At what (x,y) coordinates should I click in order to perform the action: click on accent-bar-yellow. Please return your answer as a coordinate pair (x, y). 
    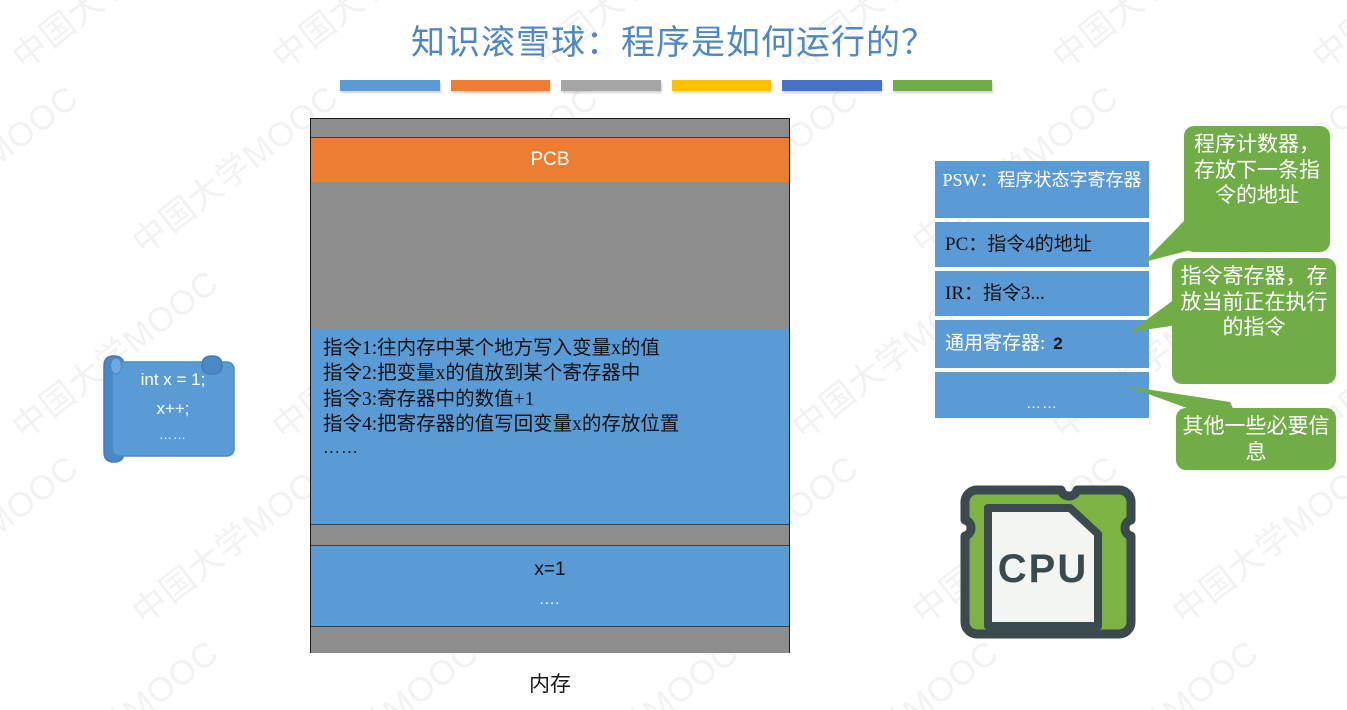
    Looking at the image, I should click on (721, 85).